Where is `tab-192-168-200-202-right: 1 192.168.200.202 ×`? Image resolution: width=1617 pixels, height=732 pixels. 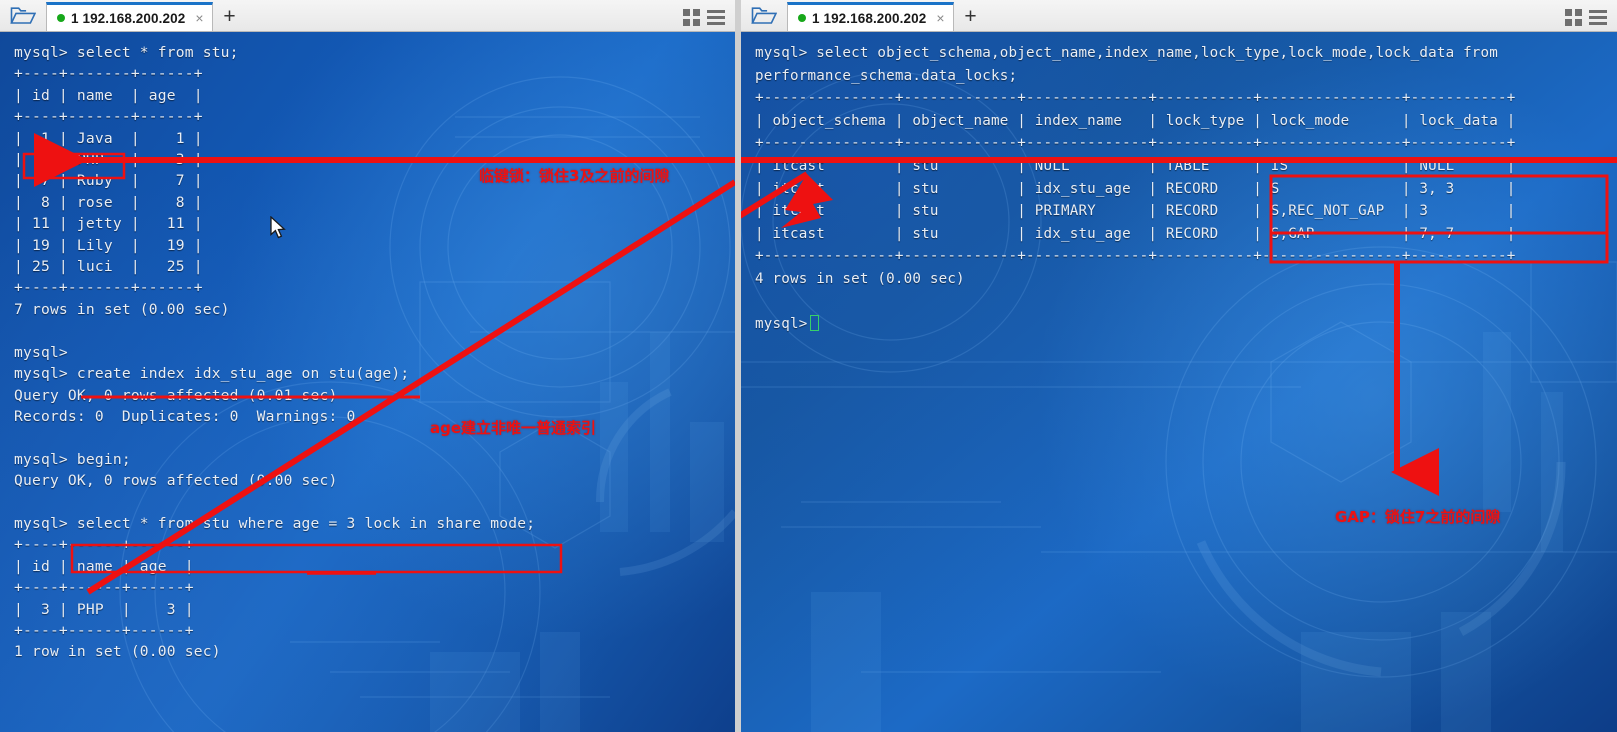
tab-192-168-200-202-right: 1 192.168.200.202 × is located at coordinates (870, 16).